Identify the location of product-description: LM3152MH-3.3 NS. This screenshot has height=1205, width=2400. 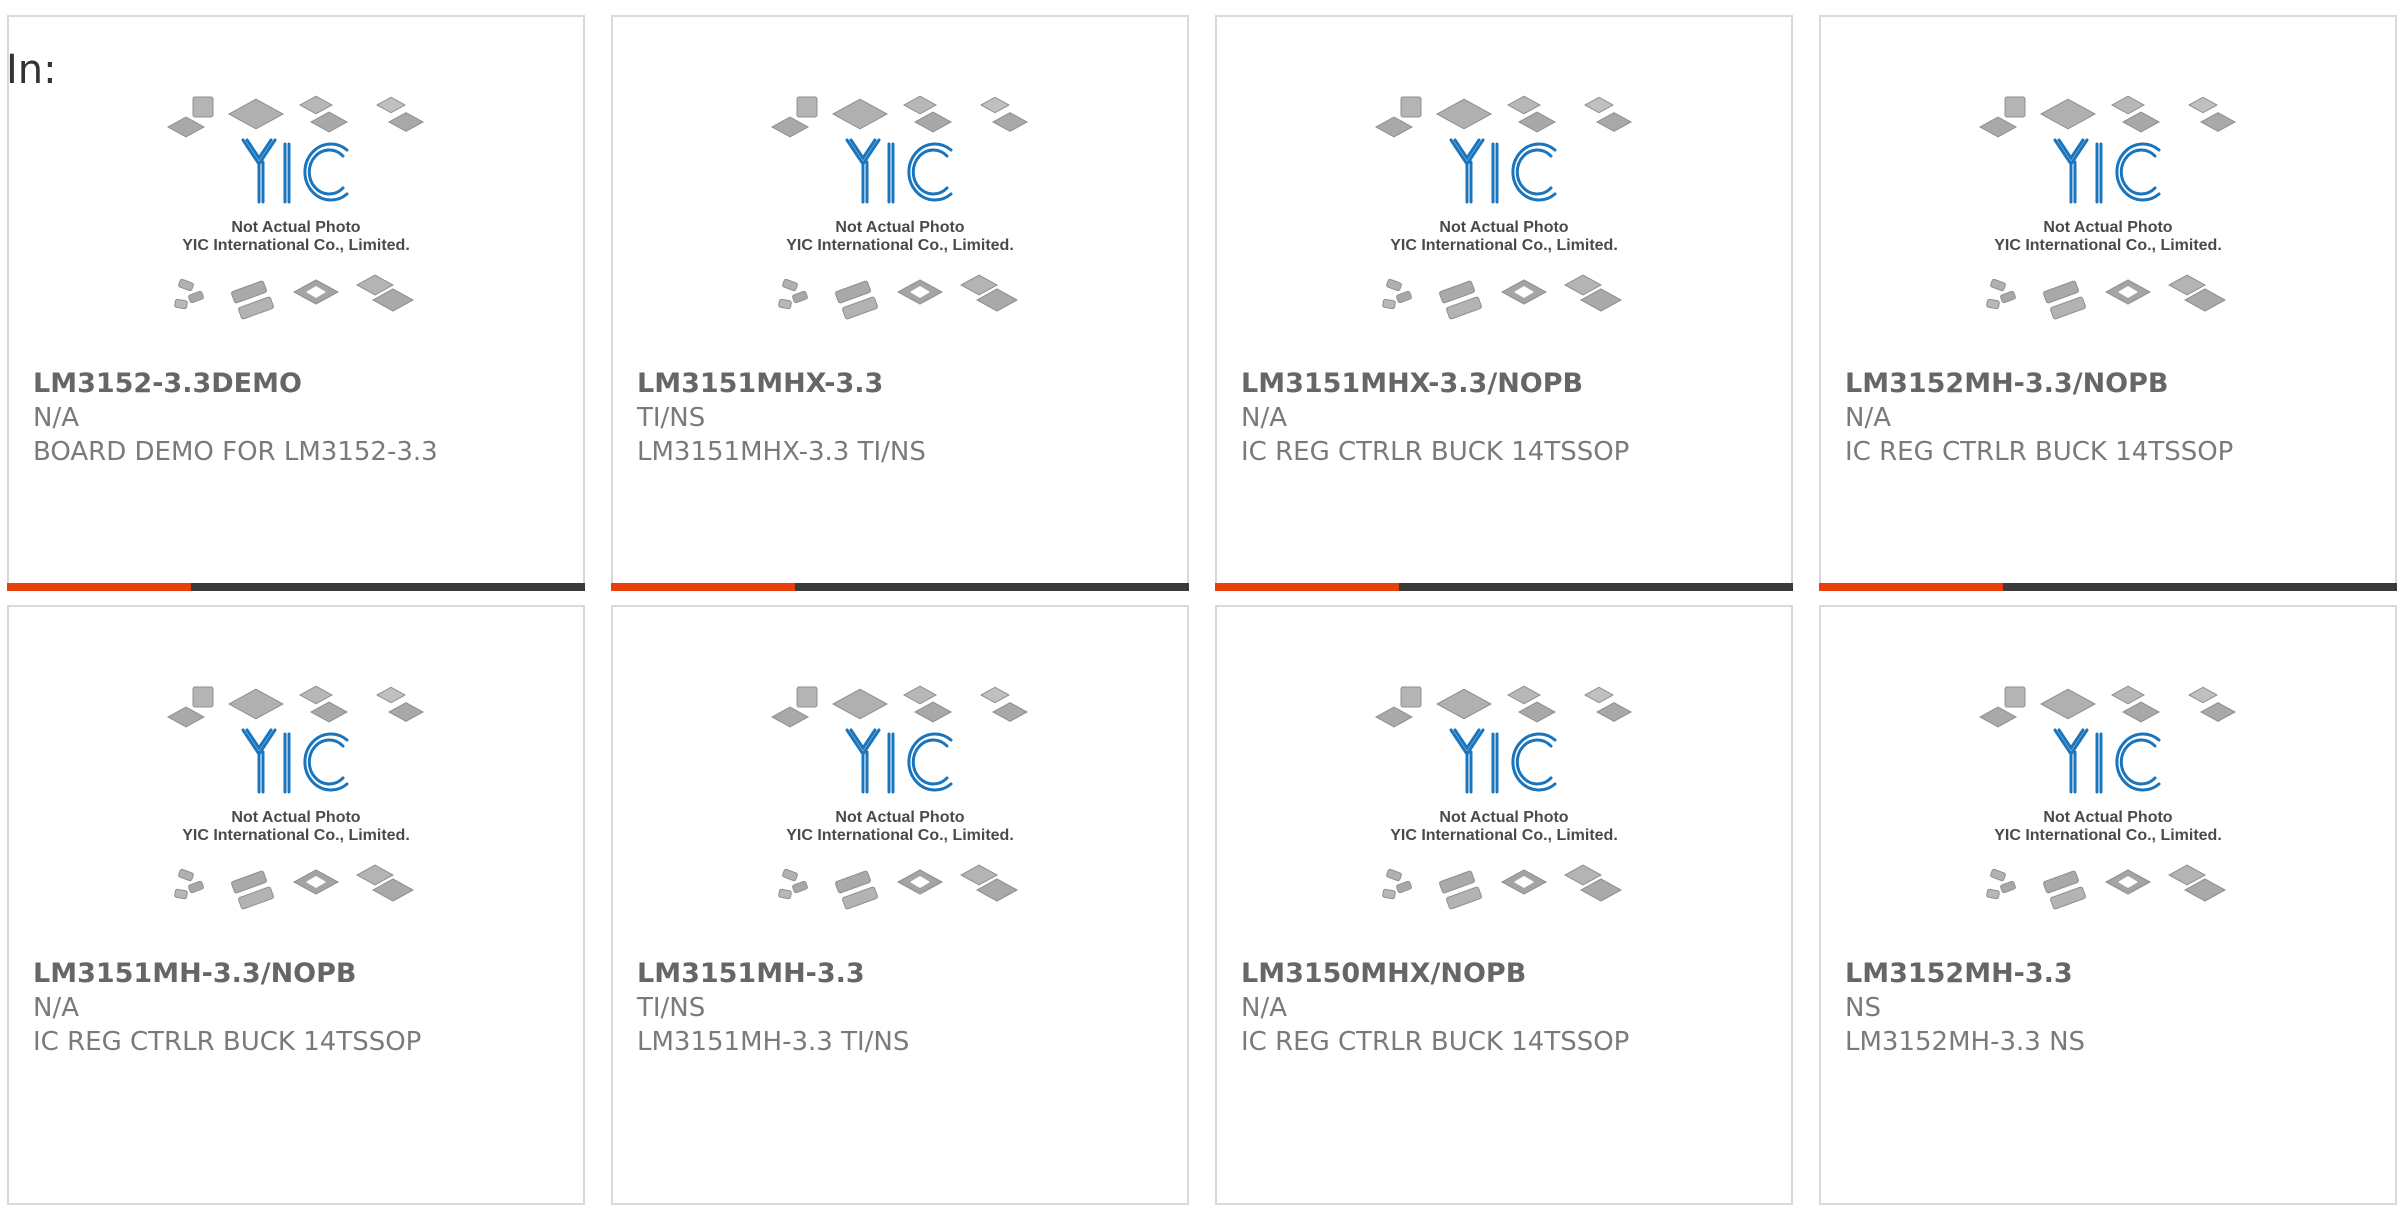
(1965, 1042).